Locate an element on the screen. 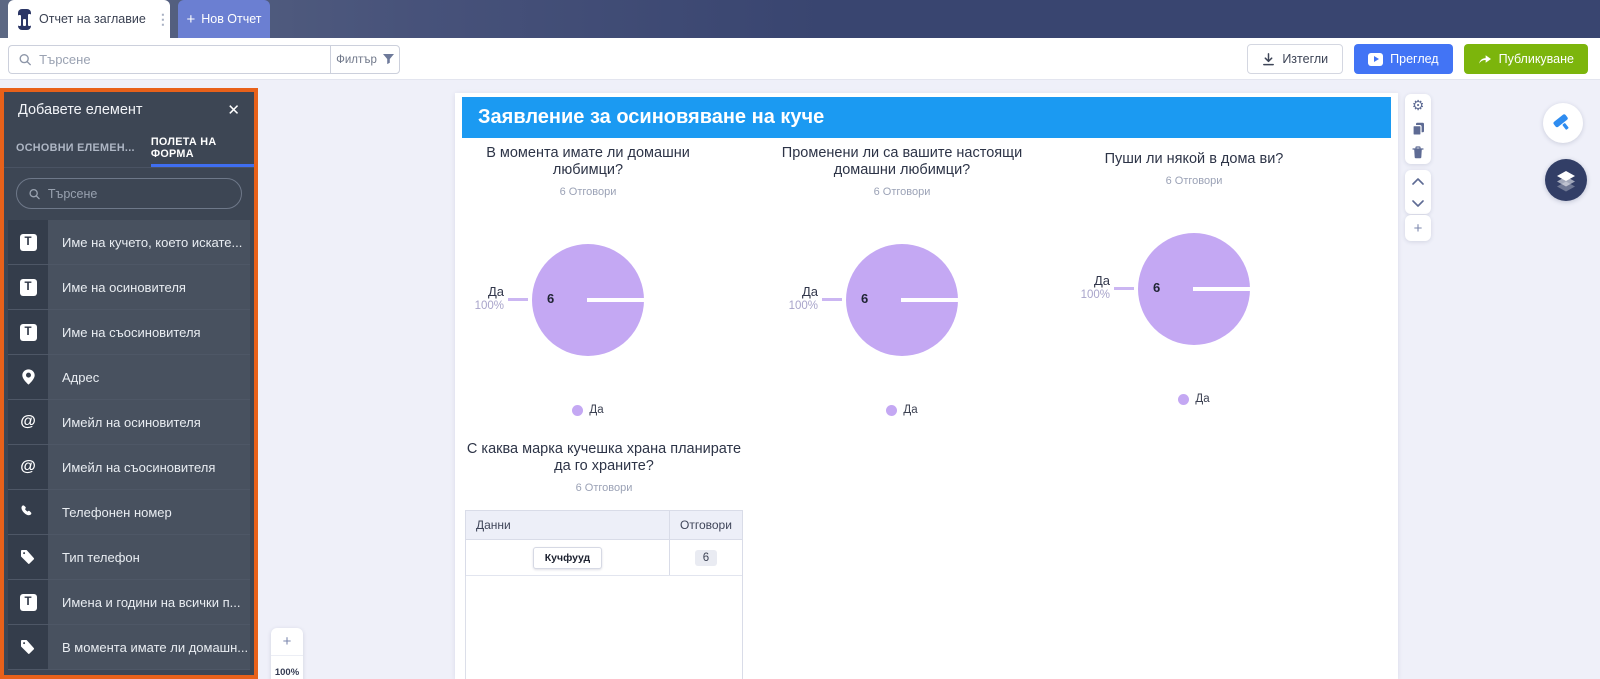 The width and height of the screenshot is (1600, 679). panel-item-label: Име на съосиновителя is located at coordinates (149, 332).